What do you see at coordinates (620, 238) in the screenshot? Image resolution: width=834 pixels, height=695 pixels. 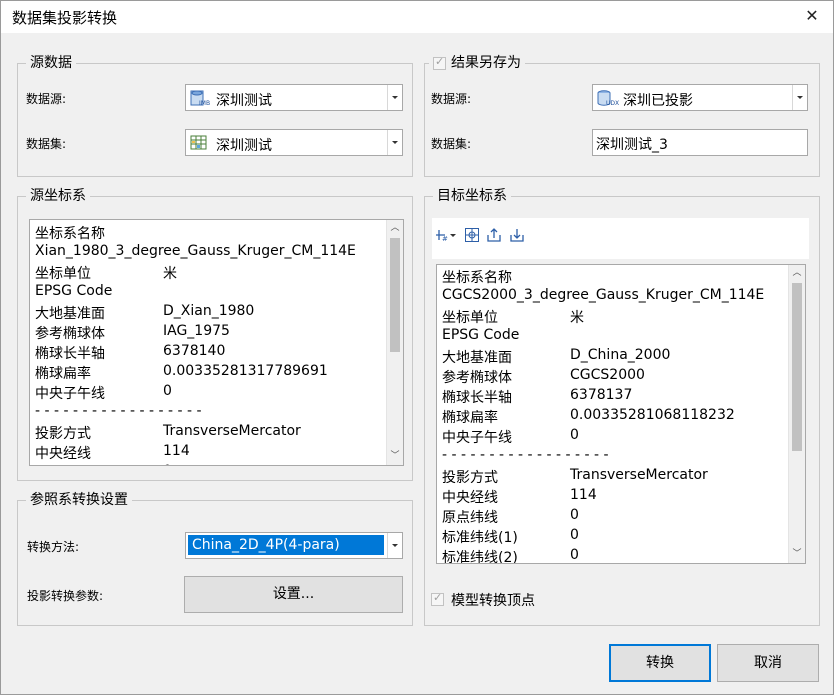 I see `target-crs-toolbar: #` at bounding box center [620, 238].